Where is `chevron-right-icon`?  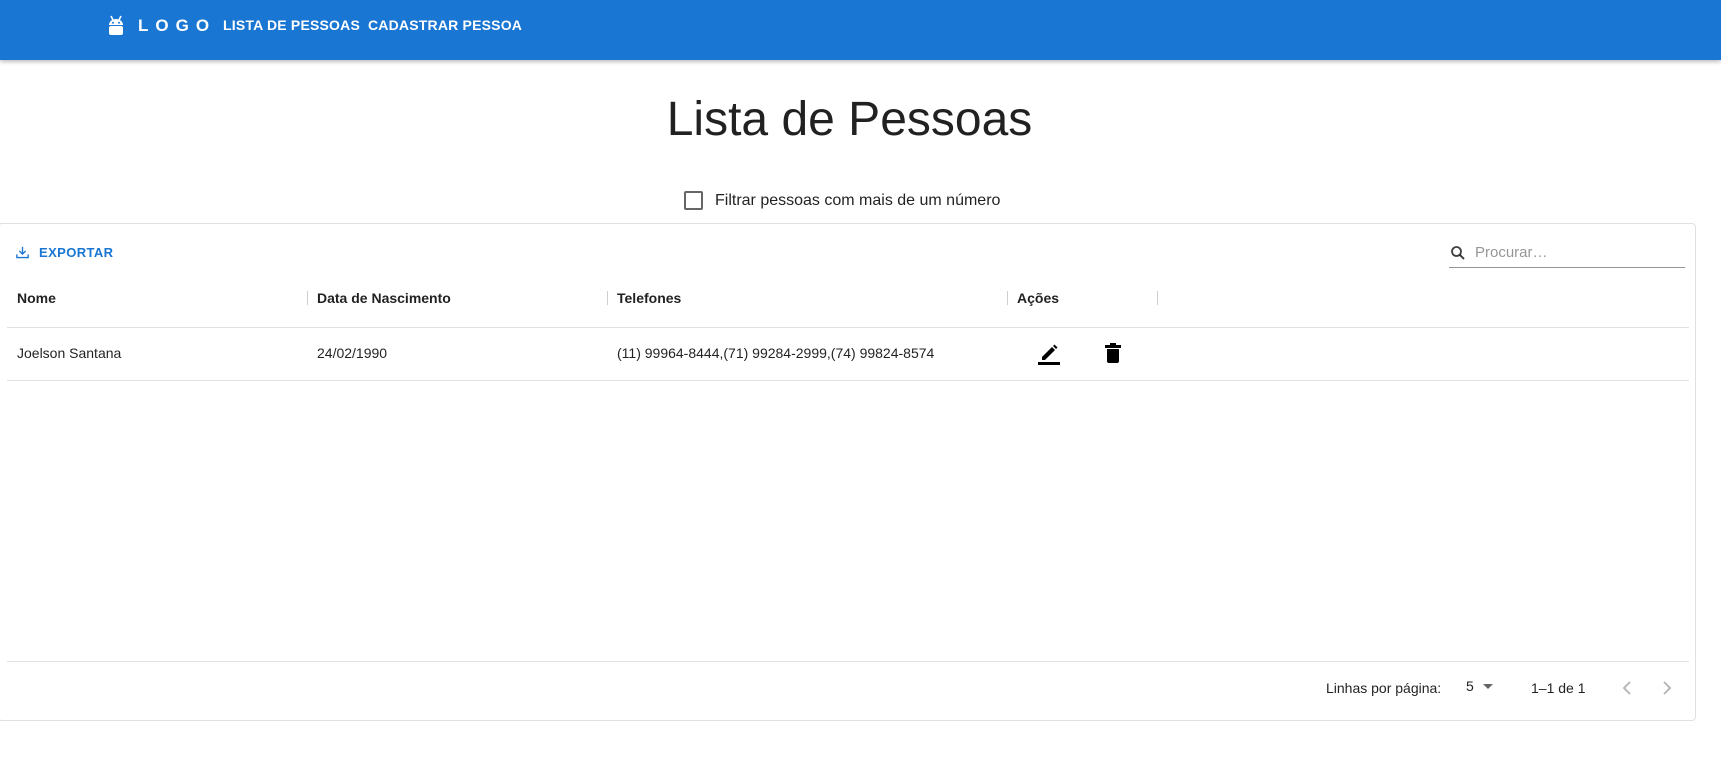
chevron-right-icon is located at coordinates (1667, 688).